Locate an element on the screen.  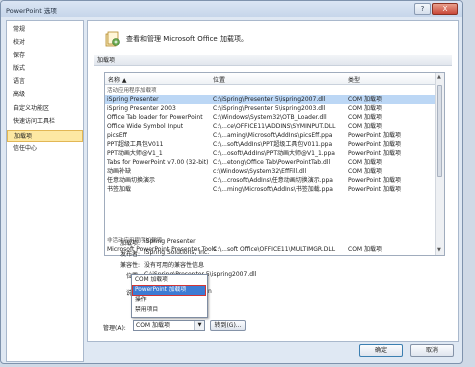
dropdown-option-powerpoint: PowerPoint 加载项 is located at coordinates (169, 290).